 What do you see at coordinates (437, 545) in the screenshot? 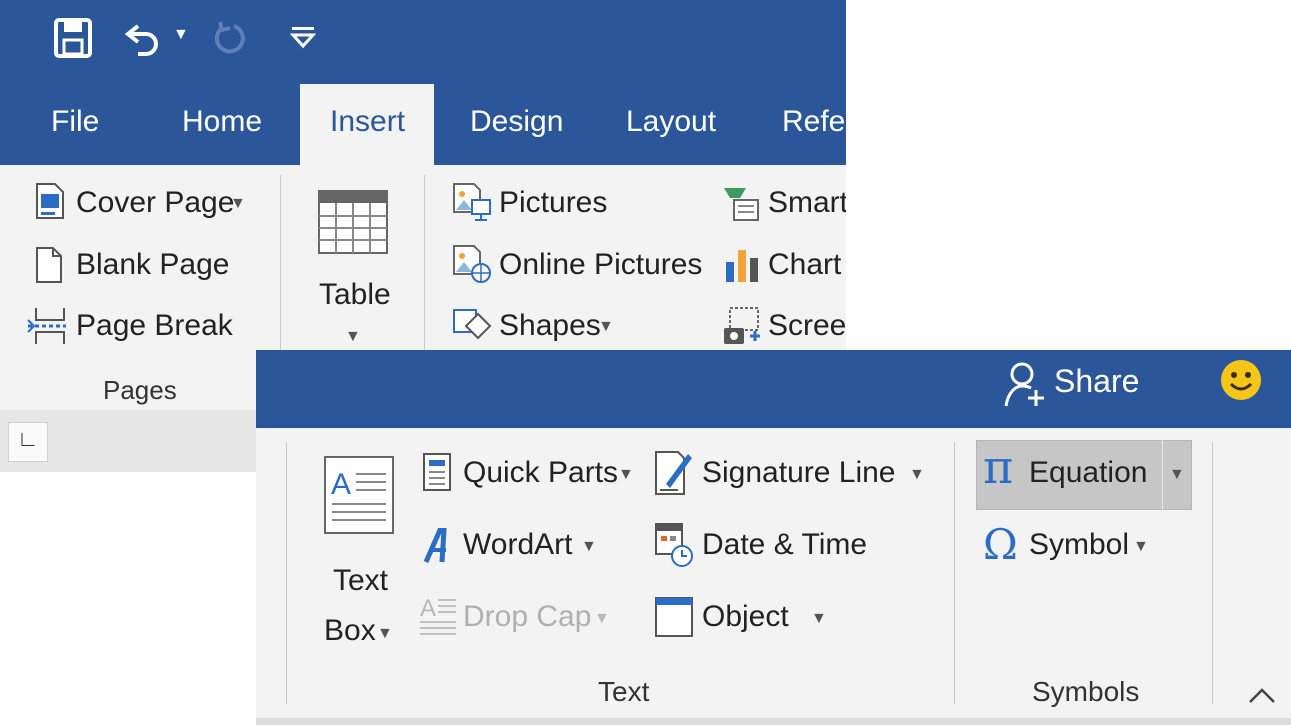
I see `wordart-icon` at bounding box center [437, 545].